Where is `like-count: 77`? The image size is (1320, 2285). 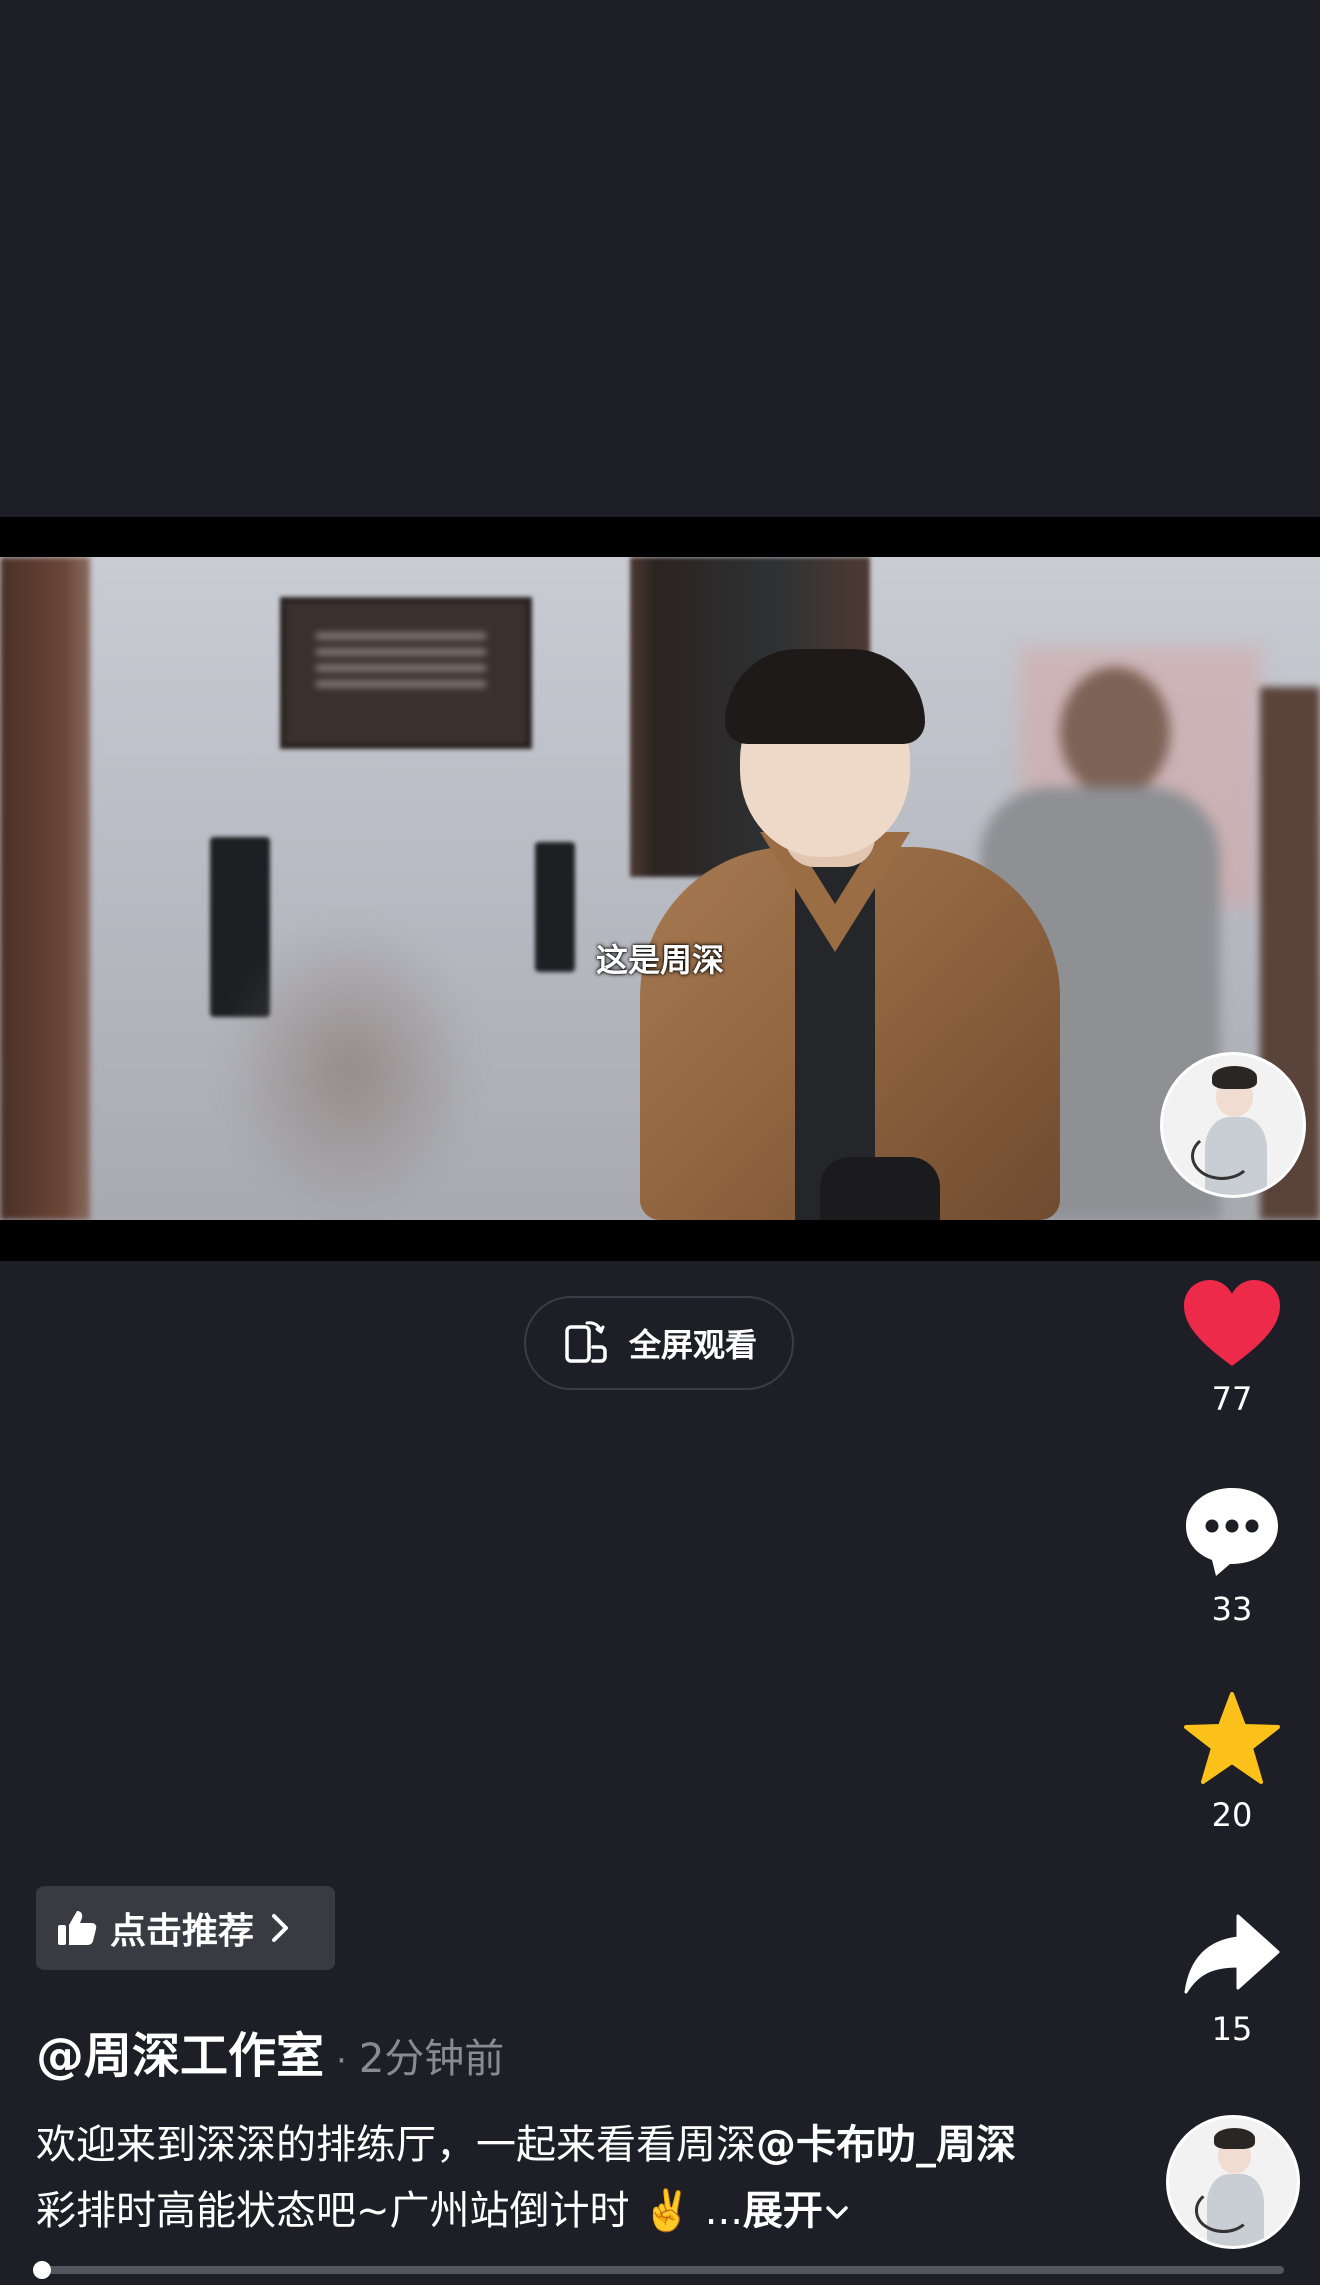
like-count: 77 is located at coordinates (1232, 1399).